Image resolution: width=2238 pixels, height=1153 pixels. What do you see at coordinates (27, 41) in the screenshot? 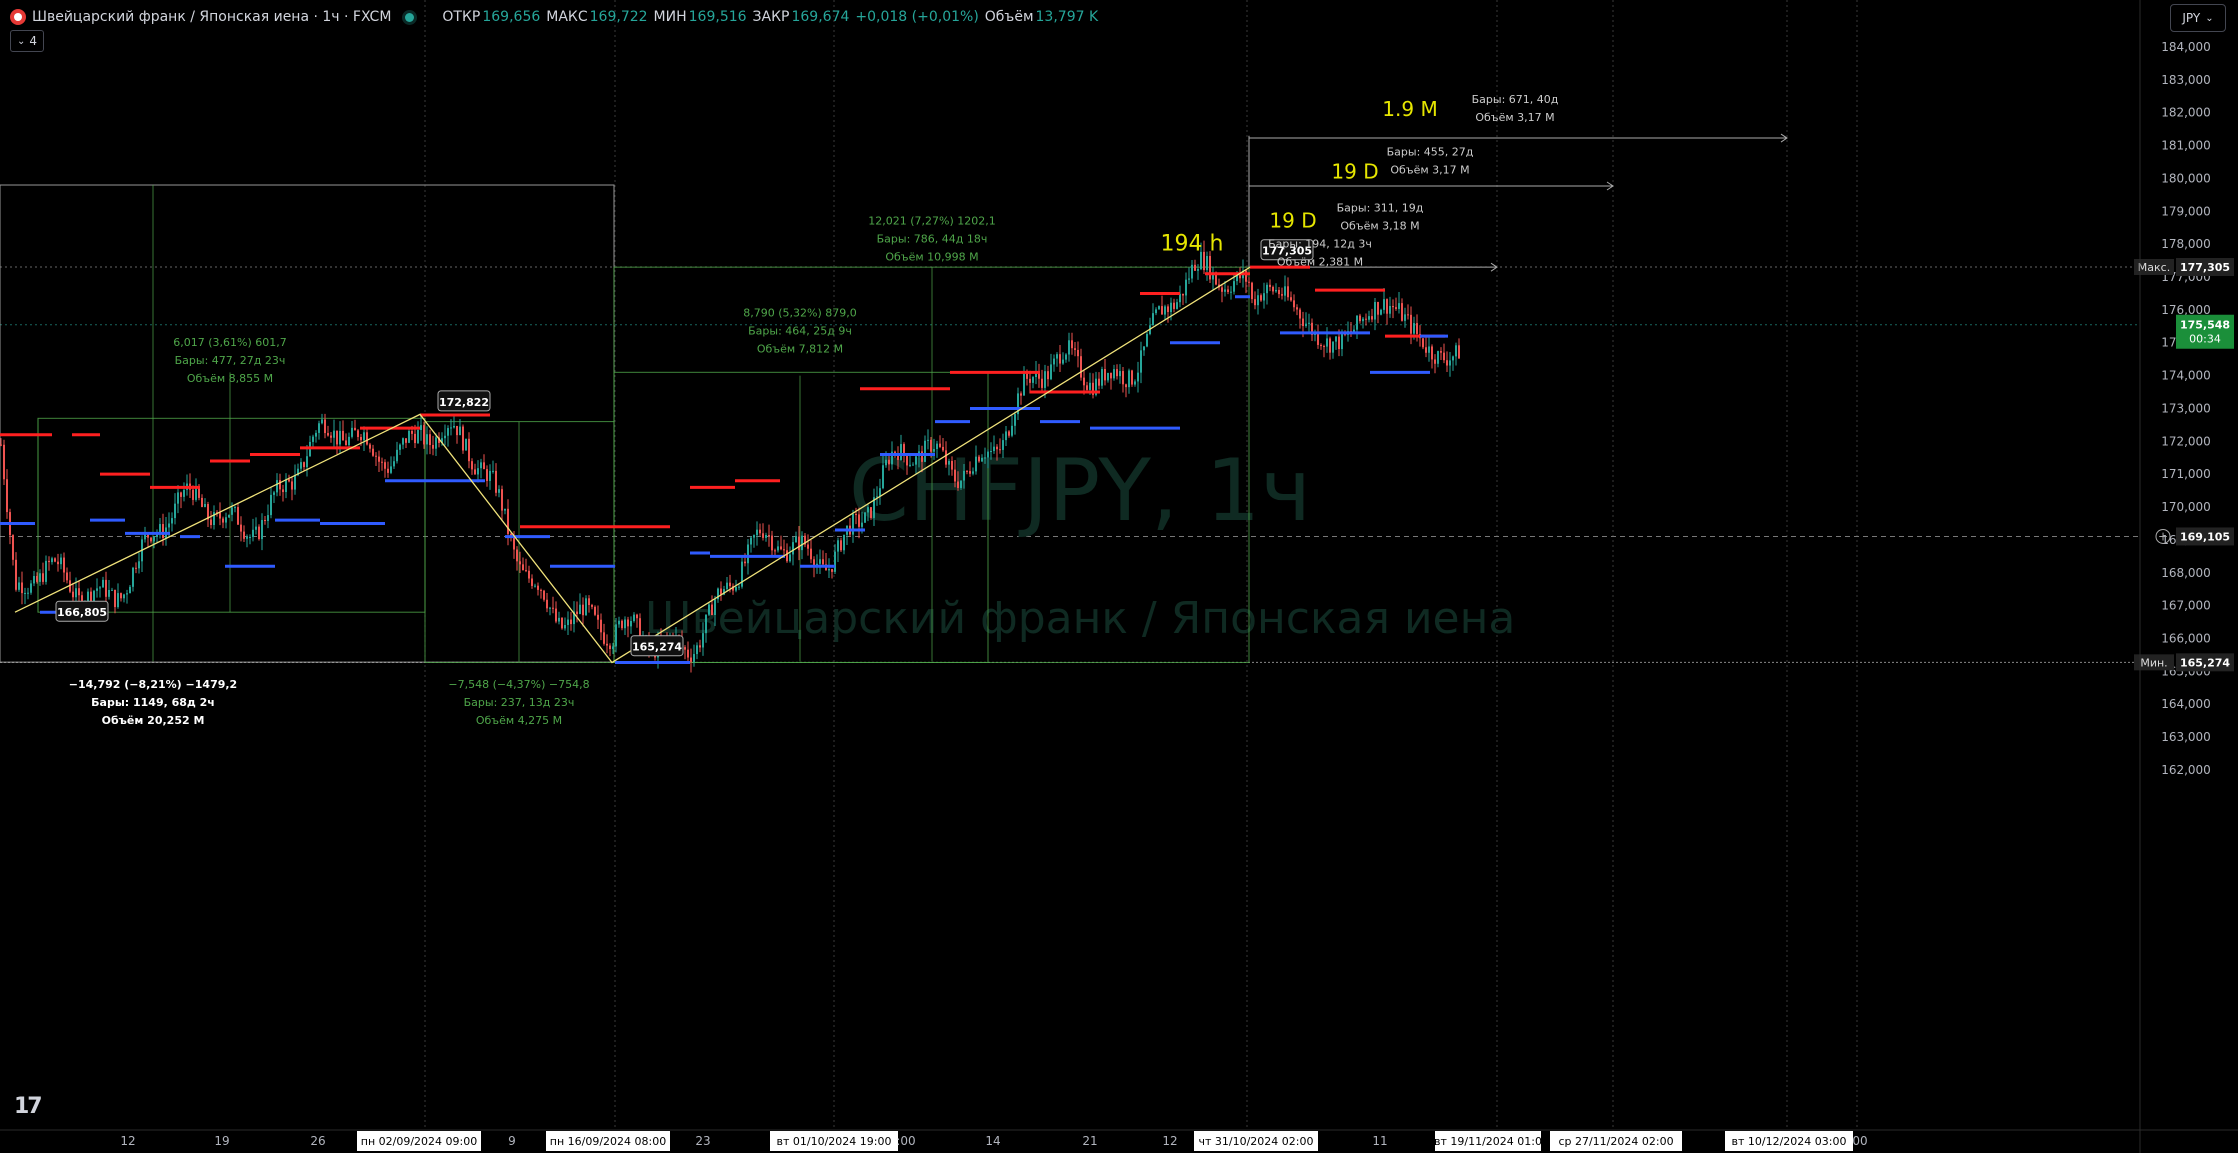
I see `indicators-toggle: ⌄ 4` at bounding box center [27, 41].